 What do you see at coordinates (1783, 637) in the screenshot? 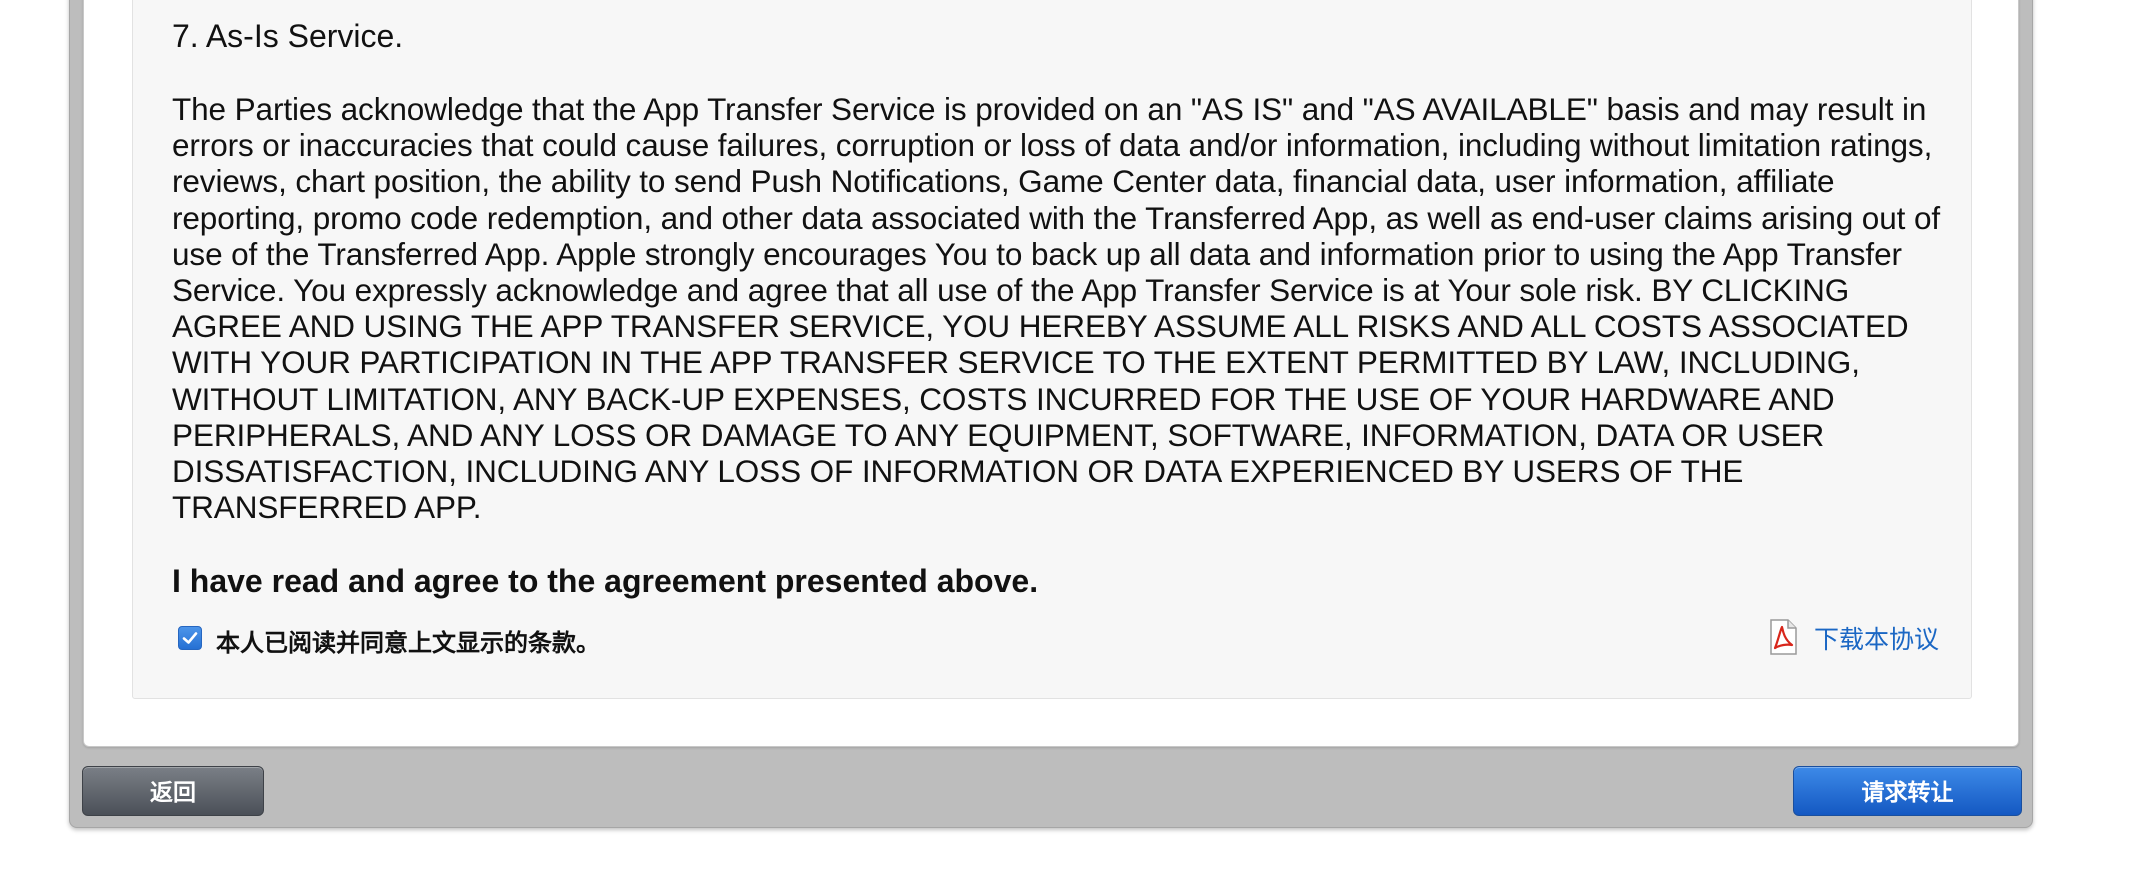
I see `pdf-icon` at bounding box center [1783, 637].